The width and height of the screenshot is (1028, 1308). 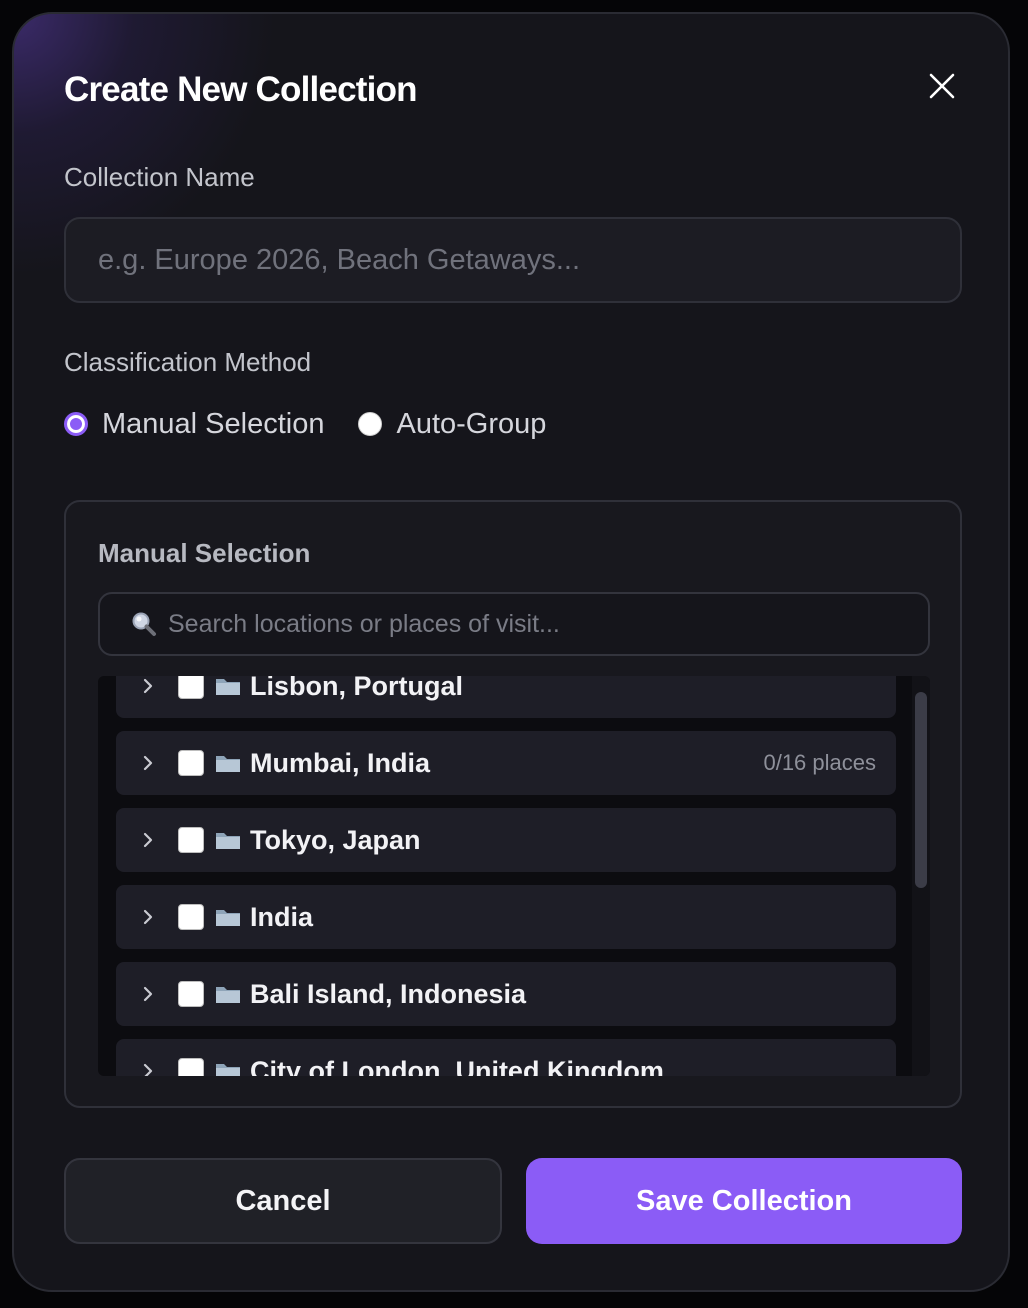 I want to click on radio-auto-group-label: Auto-Group, so click(x=471, y=424).